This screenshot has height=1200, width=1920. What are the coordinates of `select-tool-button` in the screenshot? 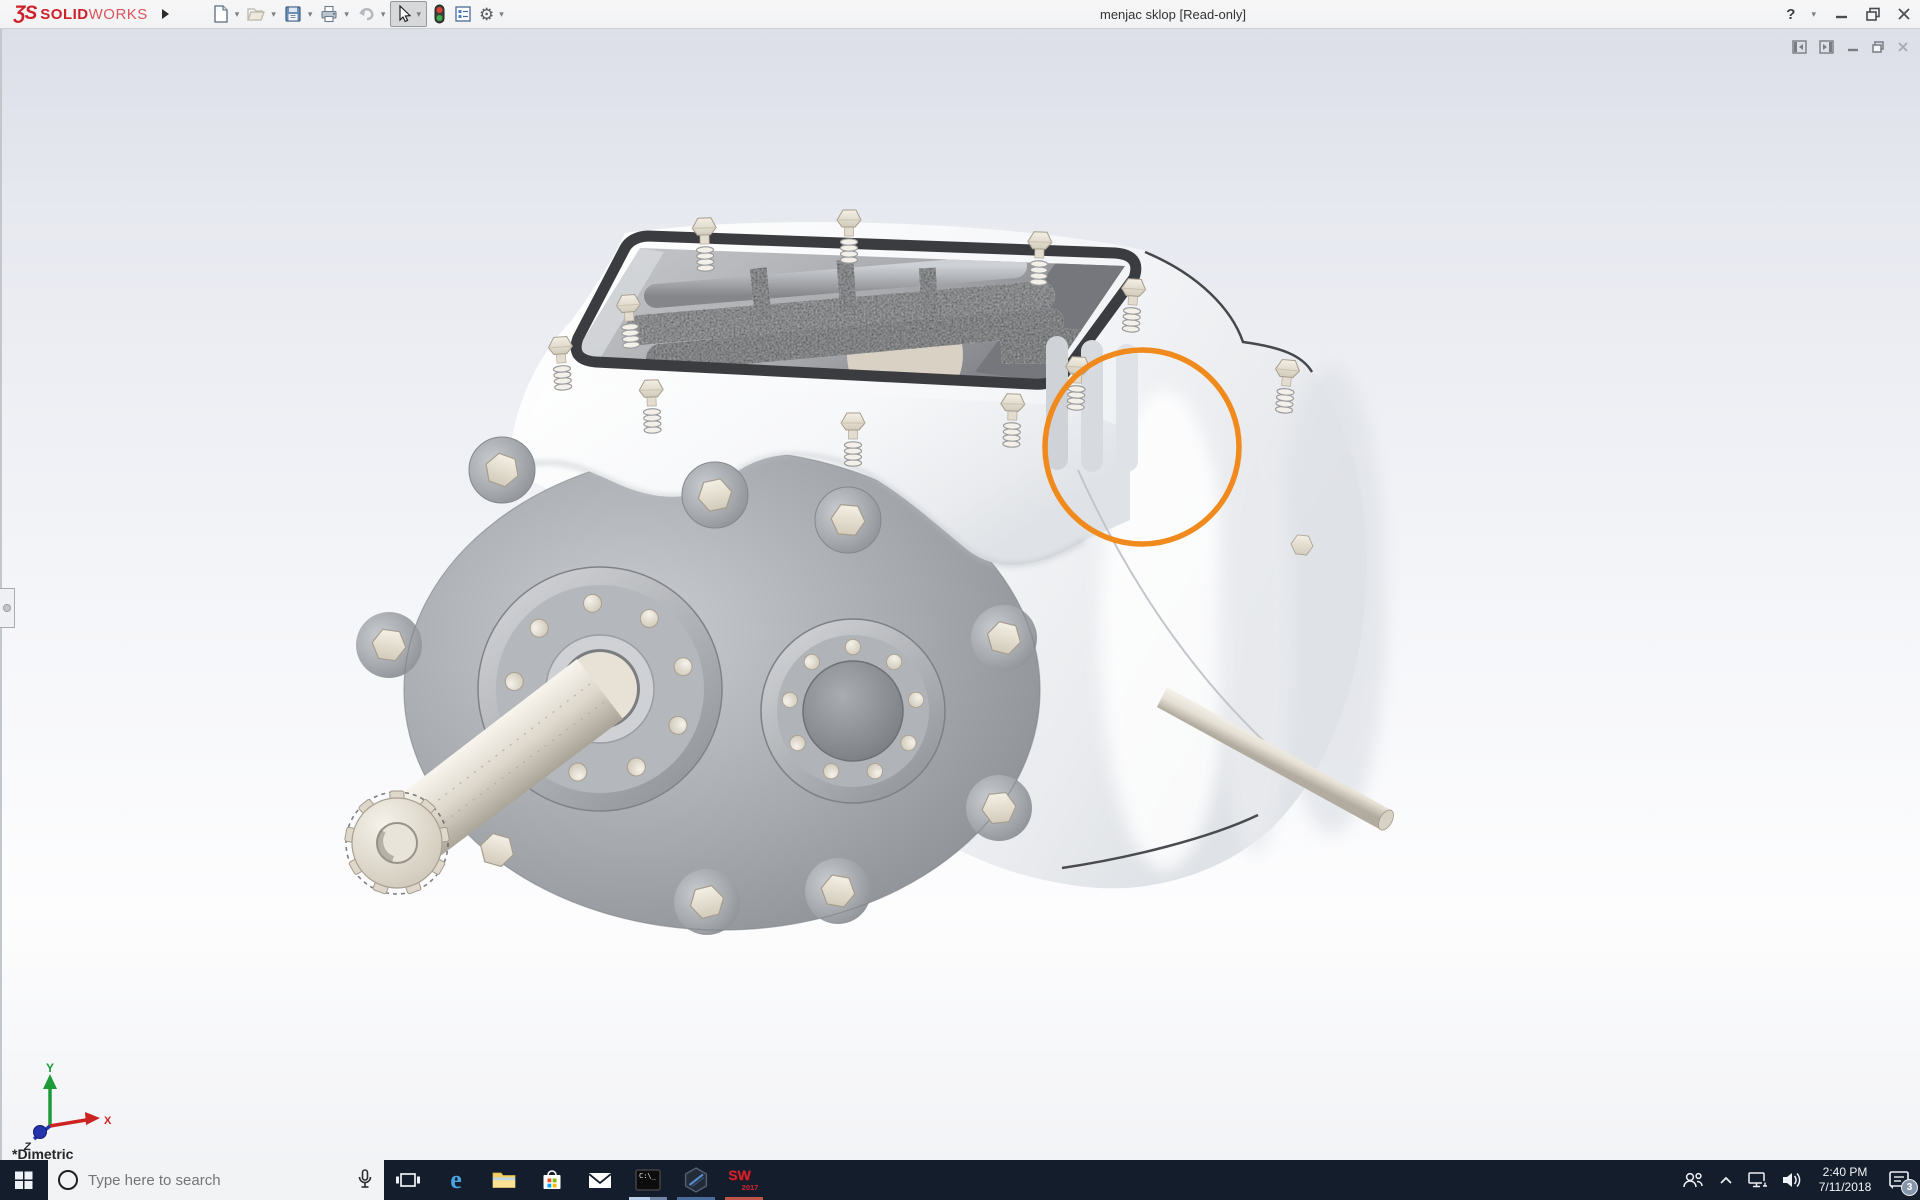 It's located at (408, 14).